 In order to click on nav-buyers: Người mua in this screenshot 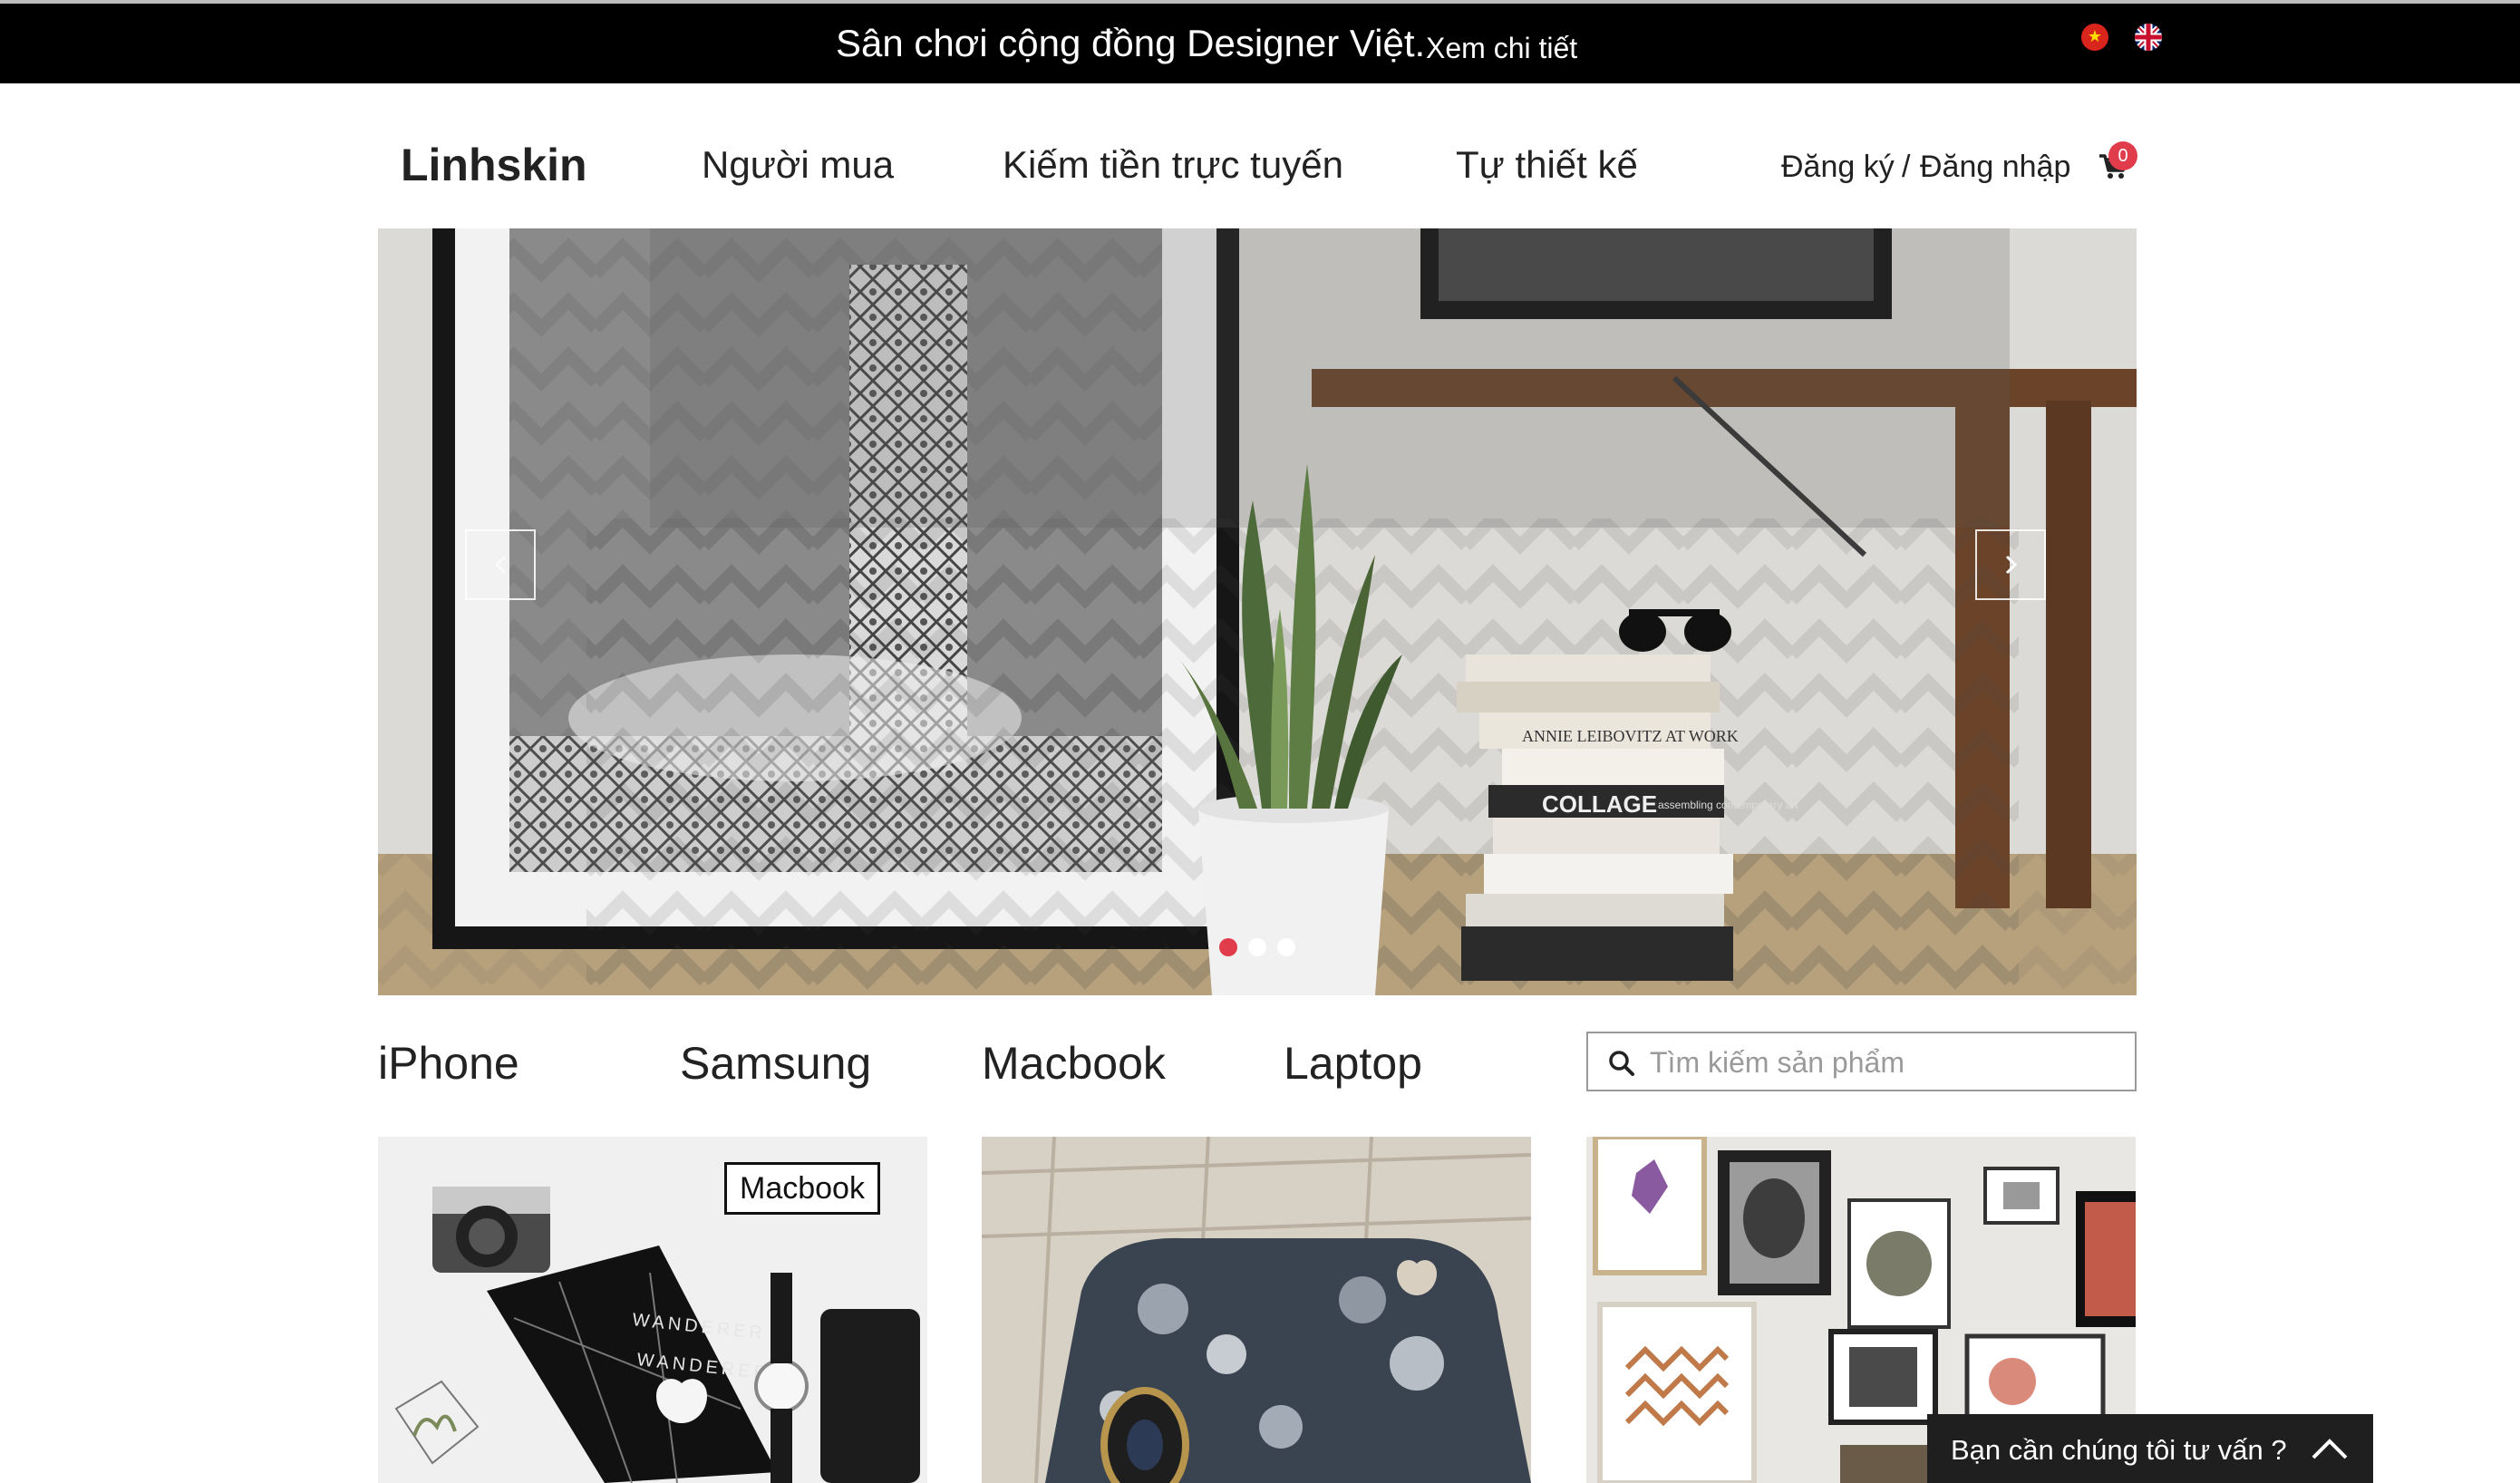, I will do `click(798, 165)`.